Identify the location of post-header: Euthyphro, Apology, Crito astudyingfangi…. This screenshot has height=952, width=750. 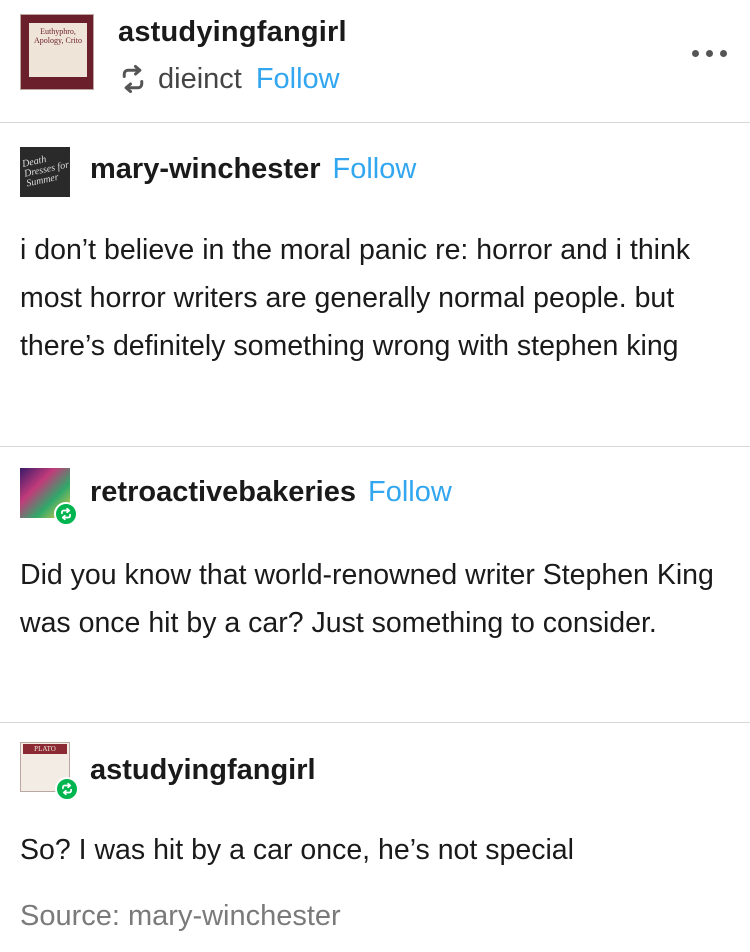
(375, 61).